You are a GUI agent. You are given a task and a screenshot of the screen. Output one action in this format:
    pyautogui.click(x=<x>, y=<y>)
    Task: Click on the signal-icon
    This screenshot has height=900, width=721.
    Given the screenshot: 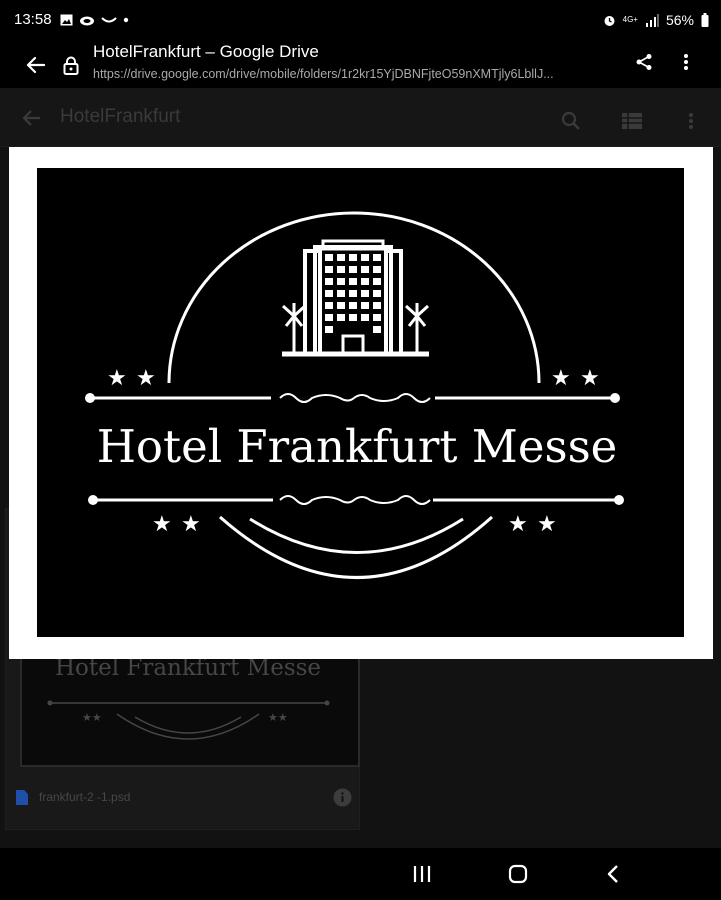 What is the action you would take?
    pyautogui.click(x=652, y=20)
    